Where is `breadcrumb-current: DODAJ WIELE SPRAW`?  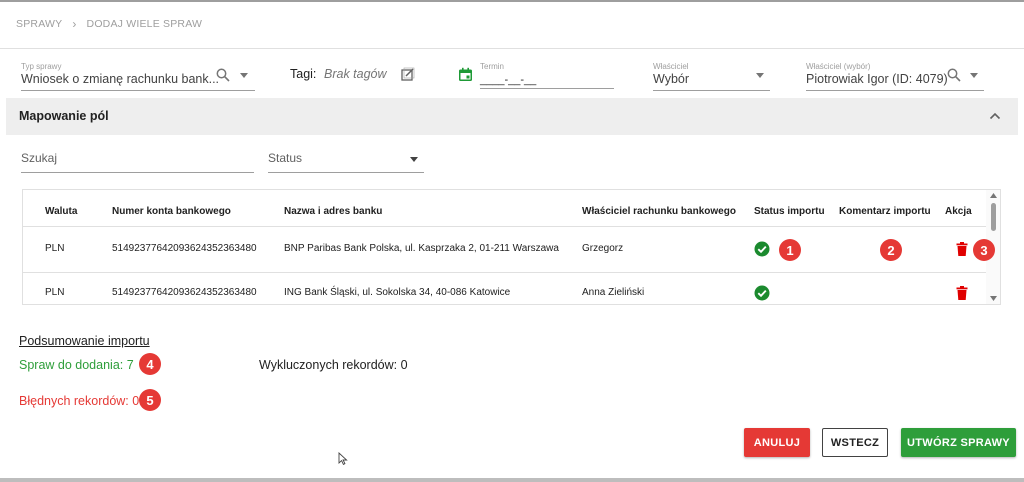
breadcrumb-current: DODAJ WIELE SPRAW is located at coordinates (144, 24).